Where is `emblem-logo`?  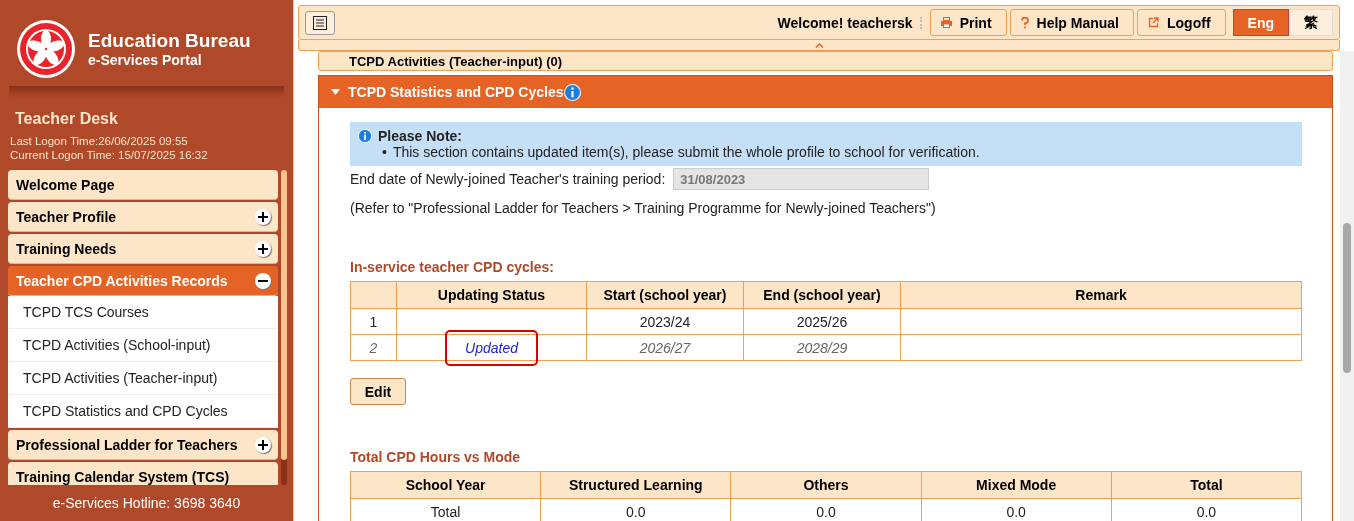 emblem-logo is located at coordinates (46, 49).